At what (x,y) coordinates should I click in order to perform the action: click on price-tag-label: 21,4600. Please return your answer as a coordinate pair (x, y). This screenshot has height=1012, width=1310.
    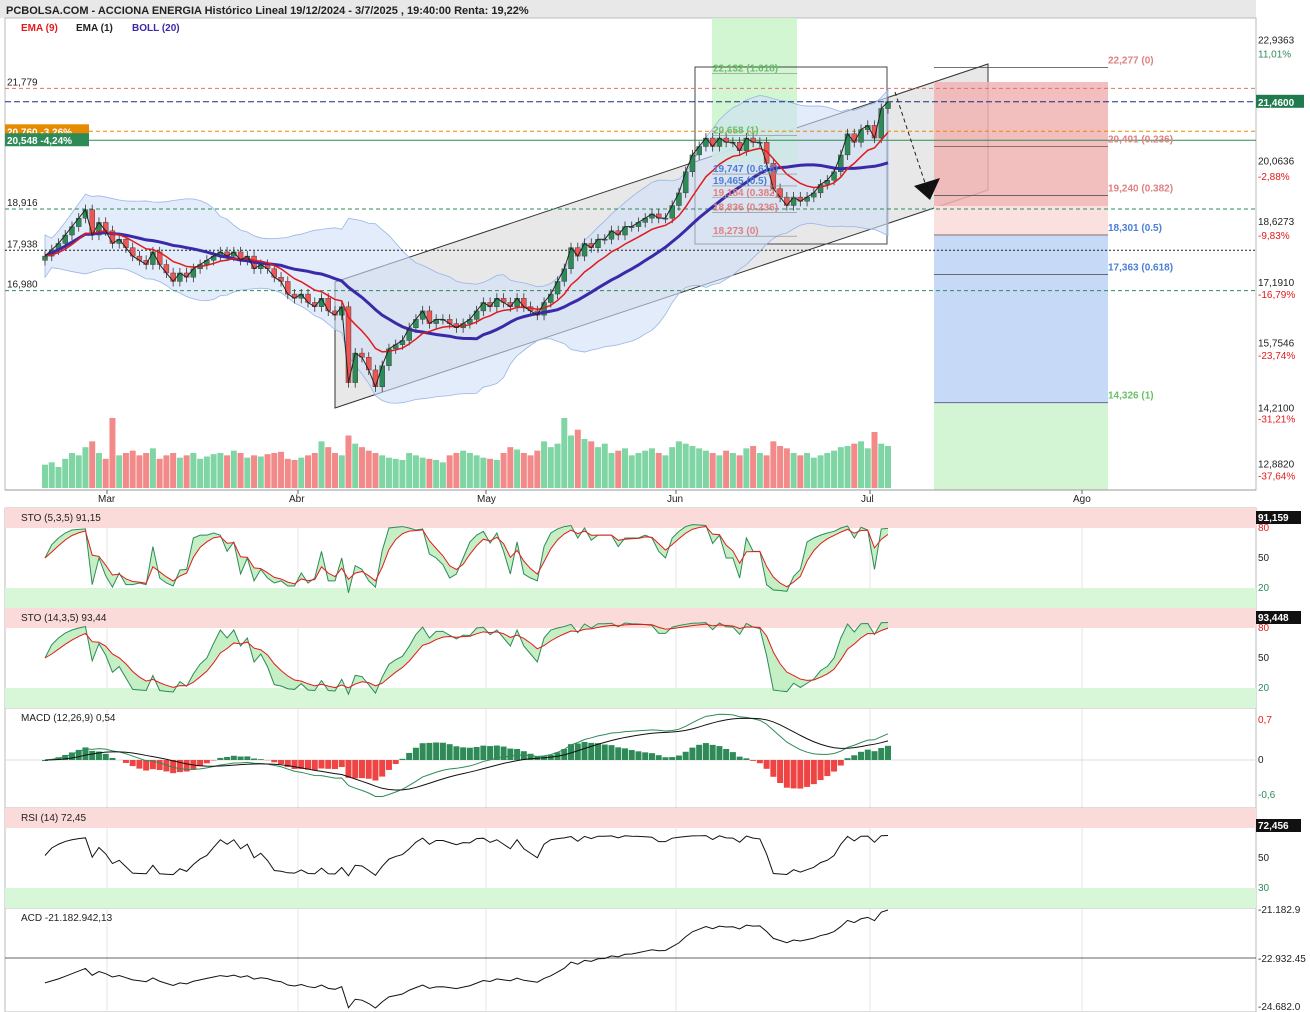
    Looking at the image, I should click on (1276, 103).